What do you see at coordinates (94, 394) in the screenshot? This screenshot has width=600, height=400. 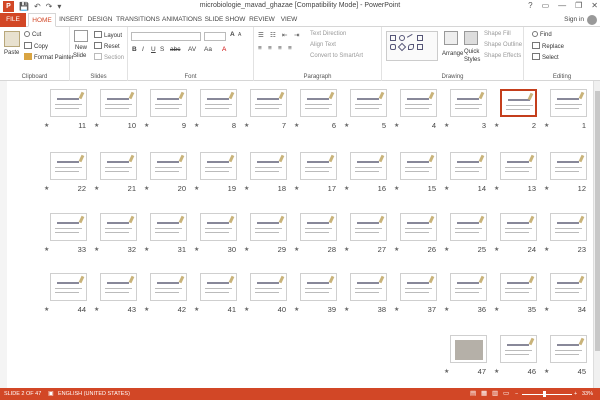 I see `language-indicator: ENGLISH (UNITED STATES)` at bounding box center [94, 394].